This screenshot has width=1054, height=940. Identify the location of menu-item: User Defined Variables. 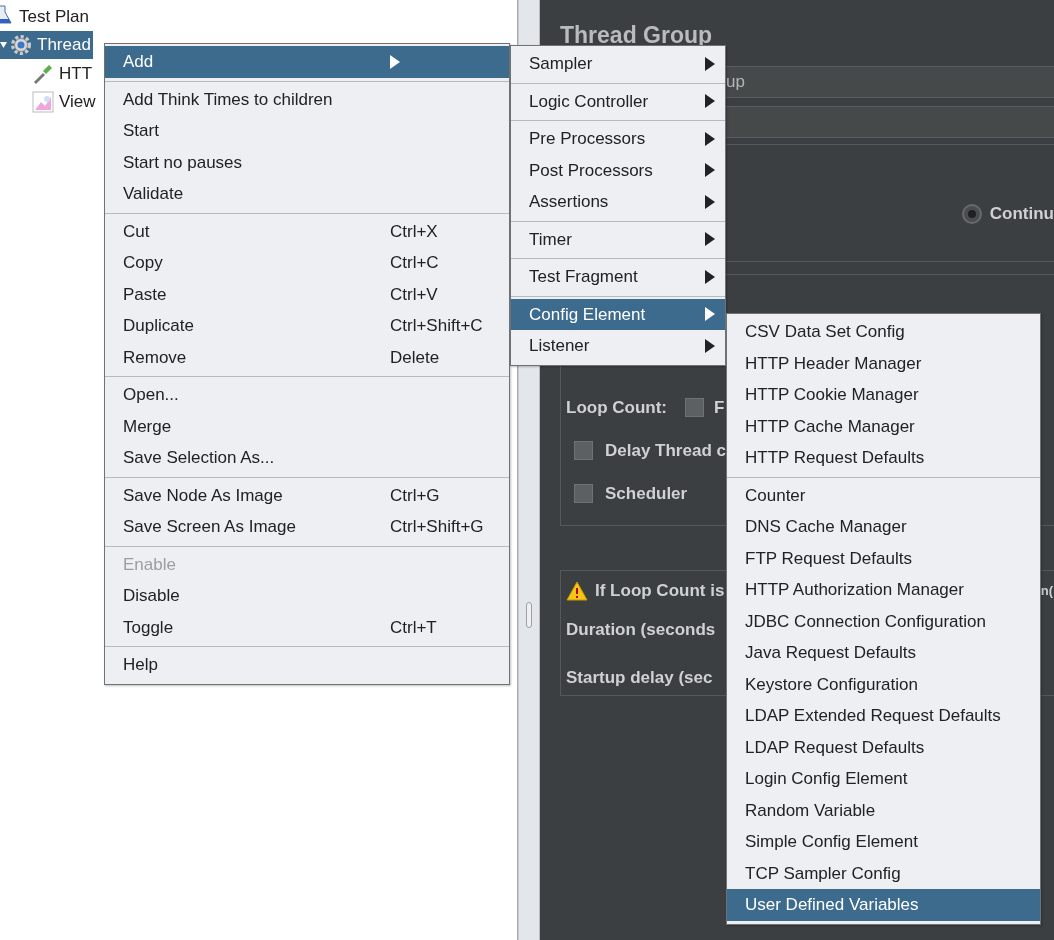
(883, 905).